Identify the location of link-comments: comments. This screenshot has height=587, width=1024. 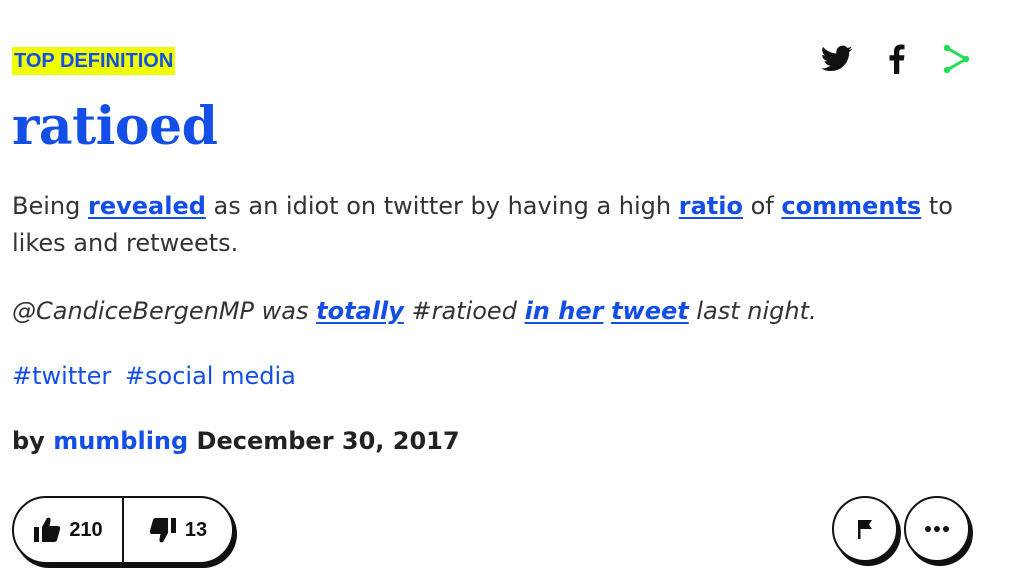
(851, 206).